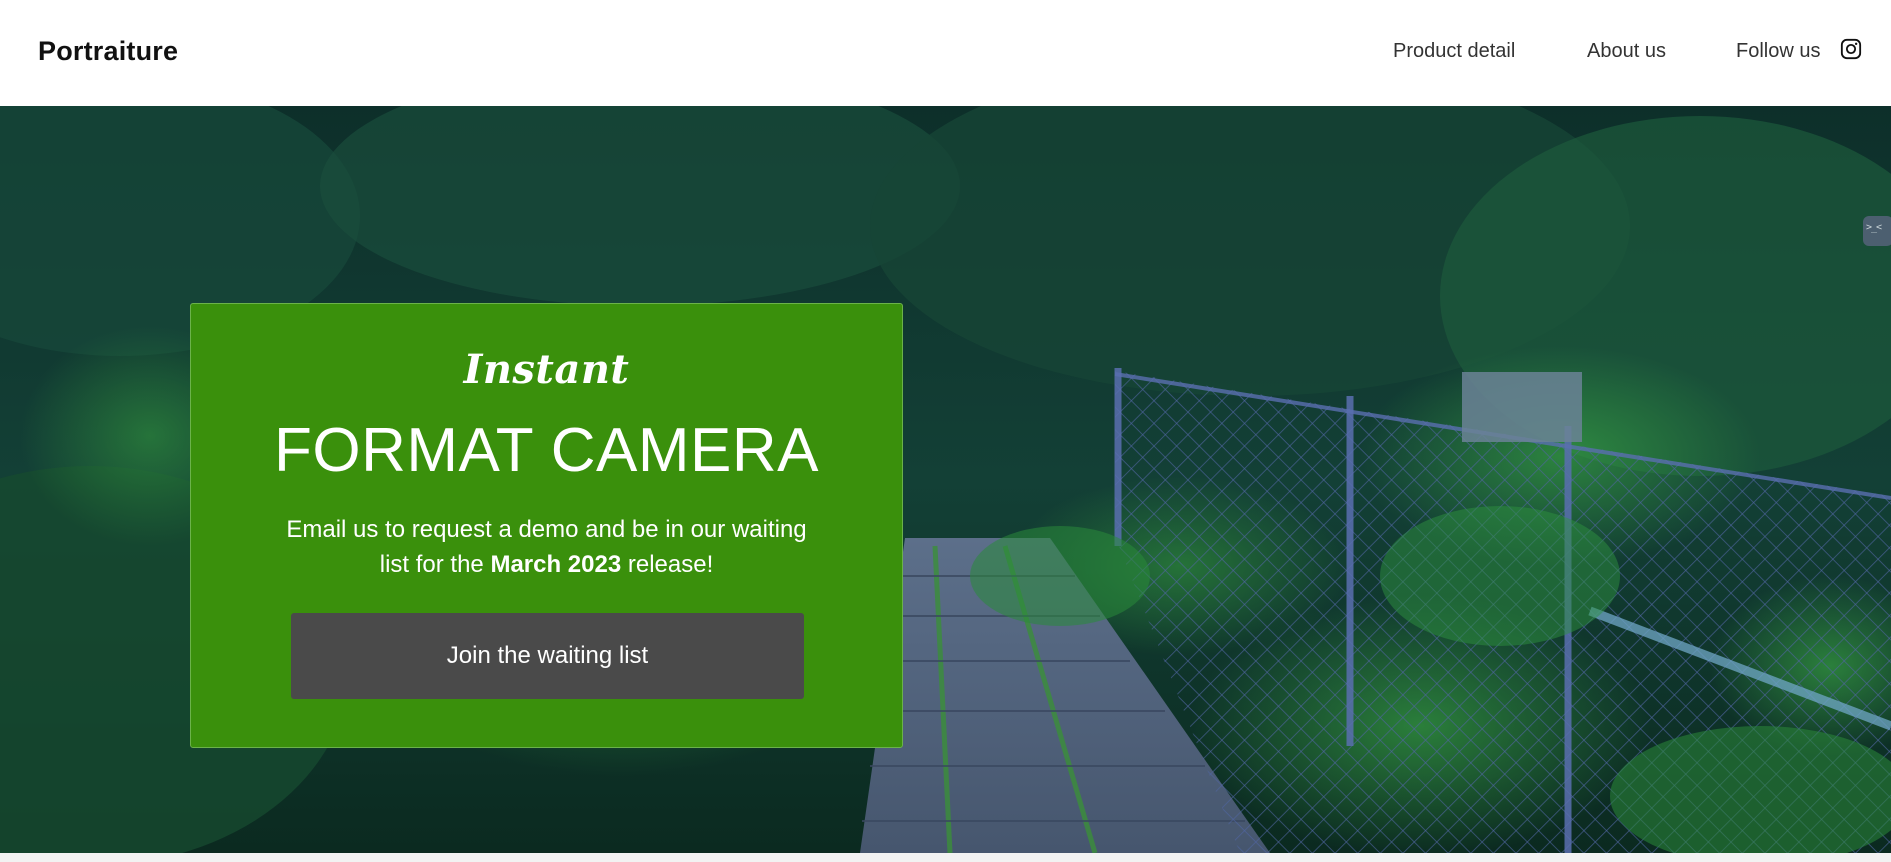 Image resolution: width=1891 pixels, height=862 pixels. I want to click on instagram-icon, so click(1851, 49).